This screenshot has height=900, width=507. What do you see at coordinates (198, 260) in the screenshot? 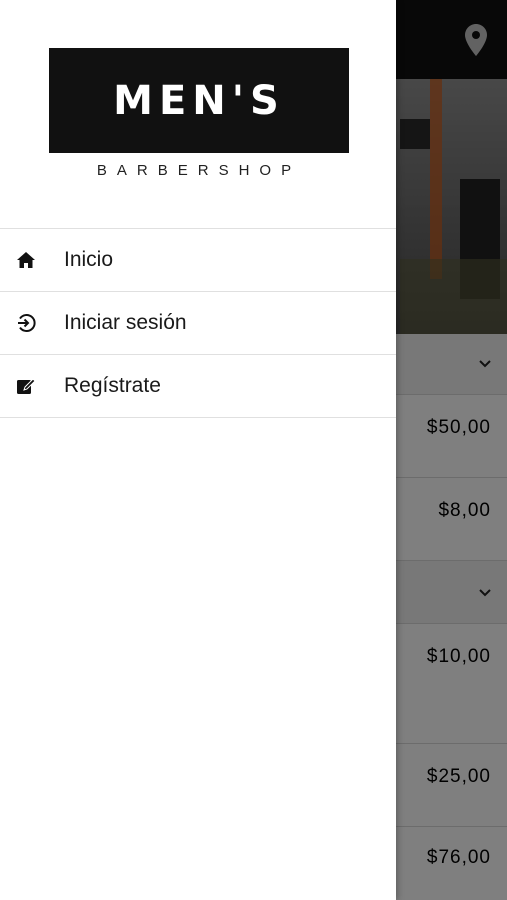
I see `menu-item-inicio: Inicio` at bounding box center [198, 260].